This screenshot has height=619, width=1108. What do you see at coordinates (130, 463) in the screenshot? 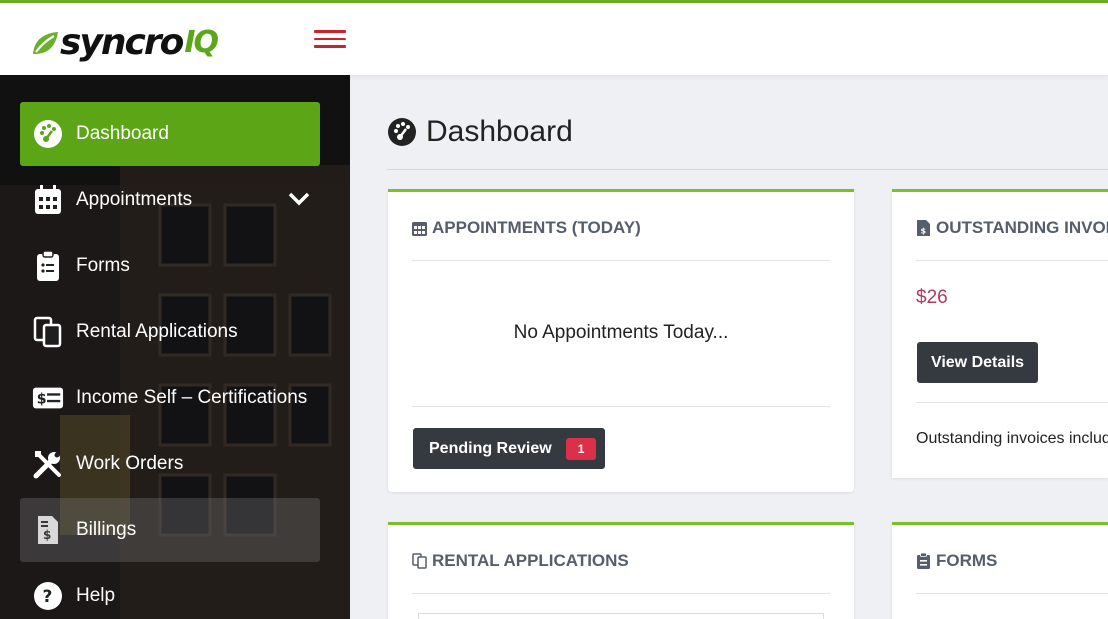
I see `sidebar-item-label: Work Orders` at bounding box center [130, 463].